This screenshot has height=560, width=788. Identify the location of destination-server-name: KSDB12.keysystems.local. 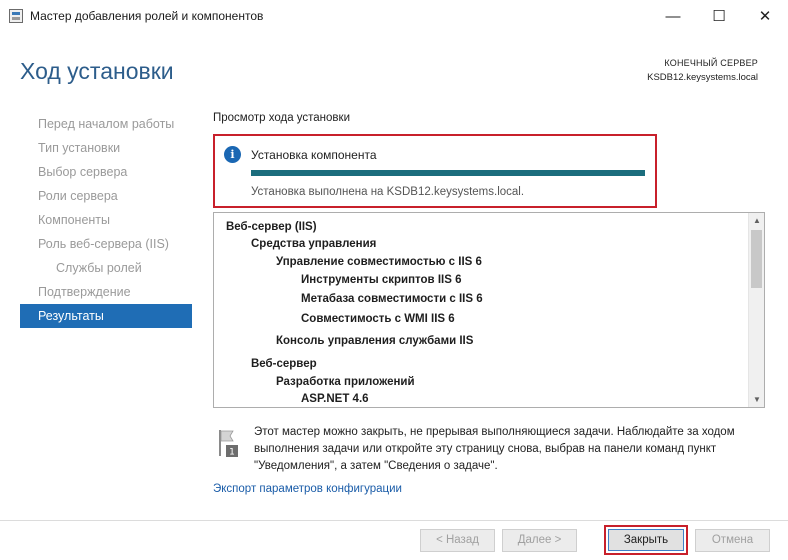
(702, 77).